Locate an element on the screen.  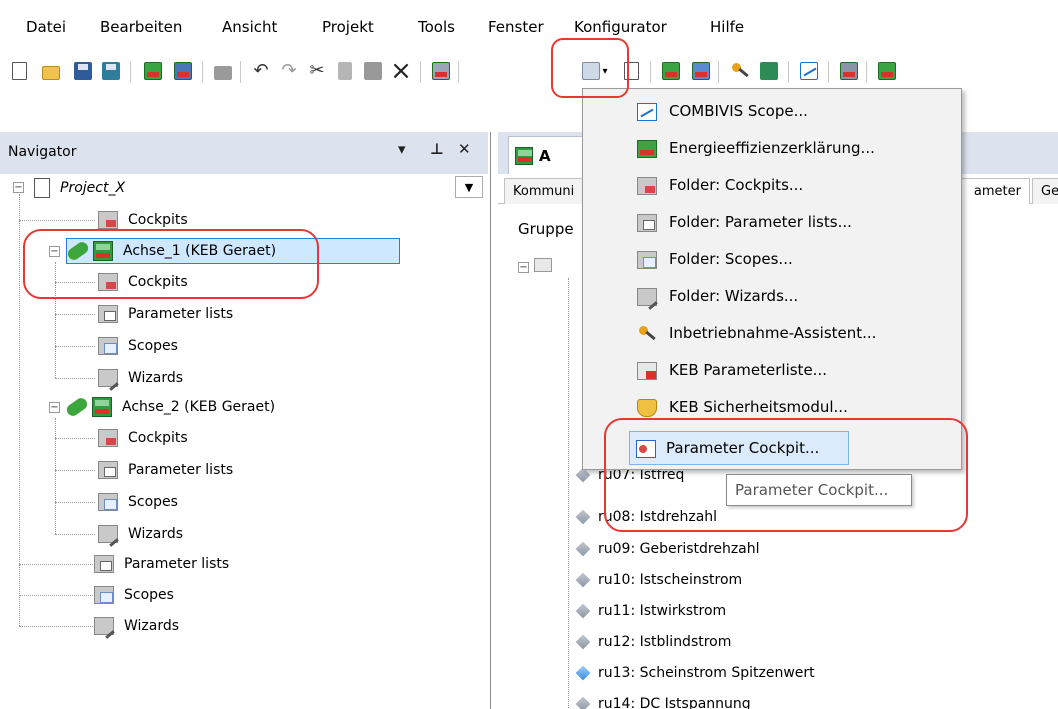
insert-dropdown-icon: ▾ is located at coordinates (595, 71).